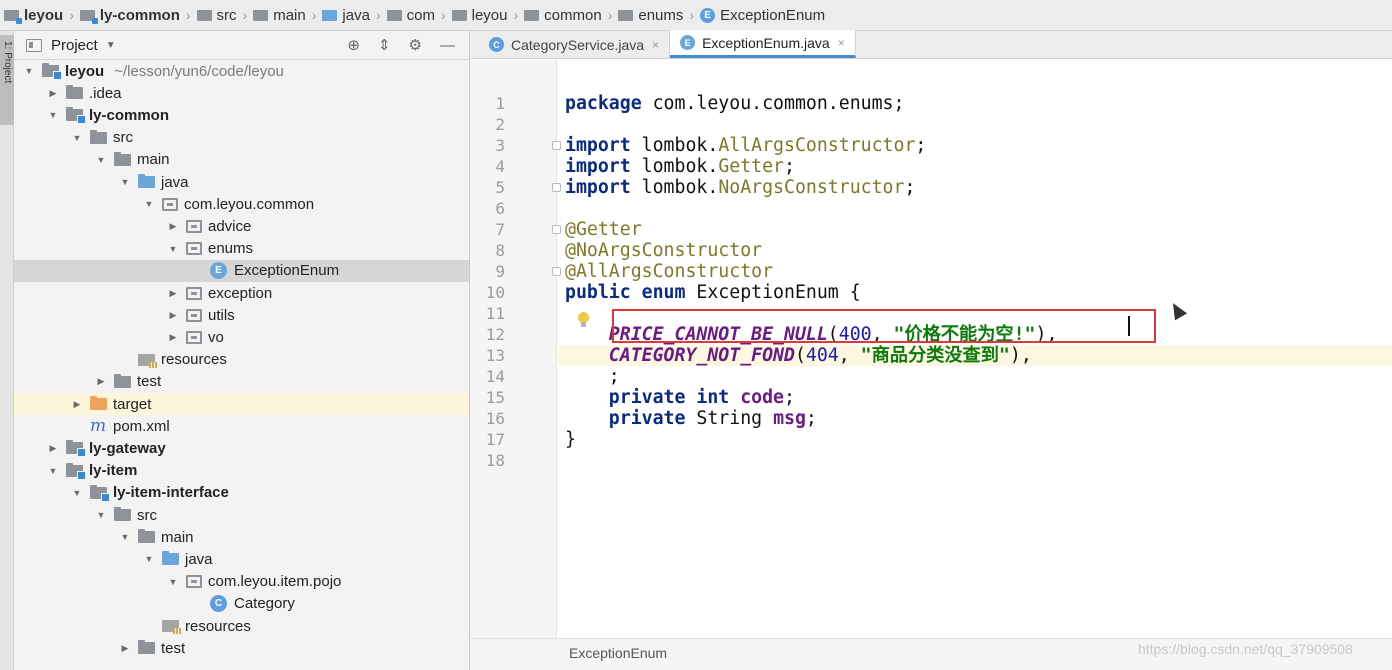 The height and width of the screenshot is (670, 1392). I want to click on line-number: 18, so click(495, 460).